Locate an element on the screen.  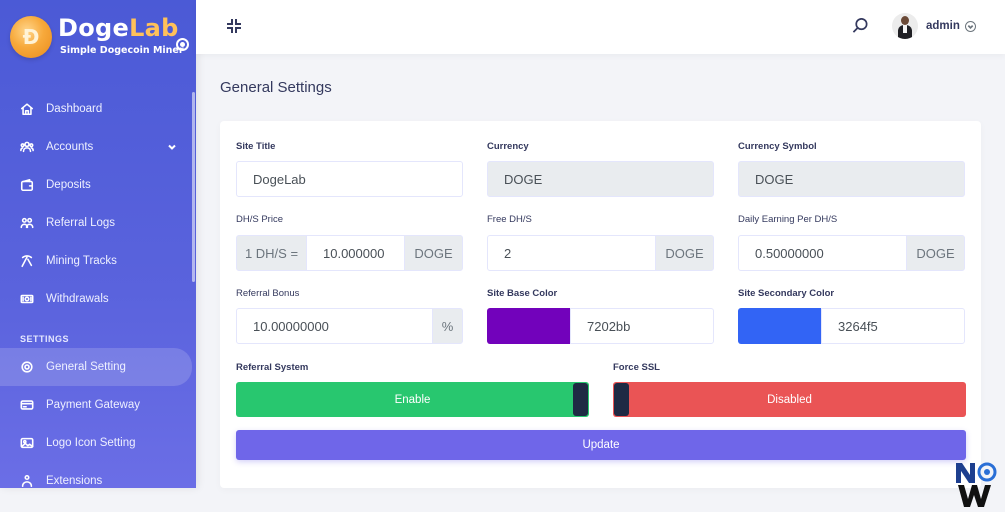
dogecoin-logo-icon is located at coordinates (31, 37).